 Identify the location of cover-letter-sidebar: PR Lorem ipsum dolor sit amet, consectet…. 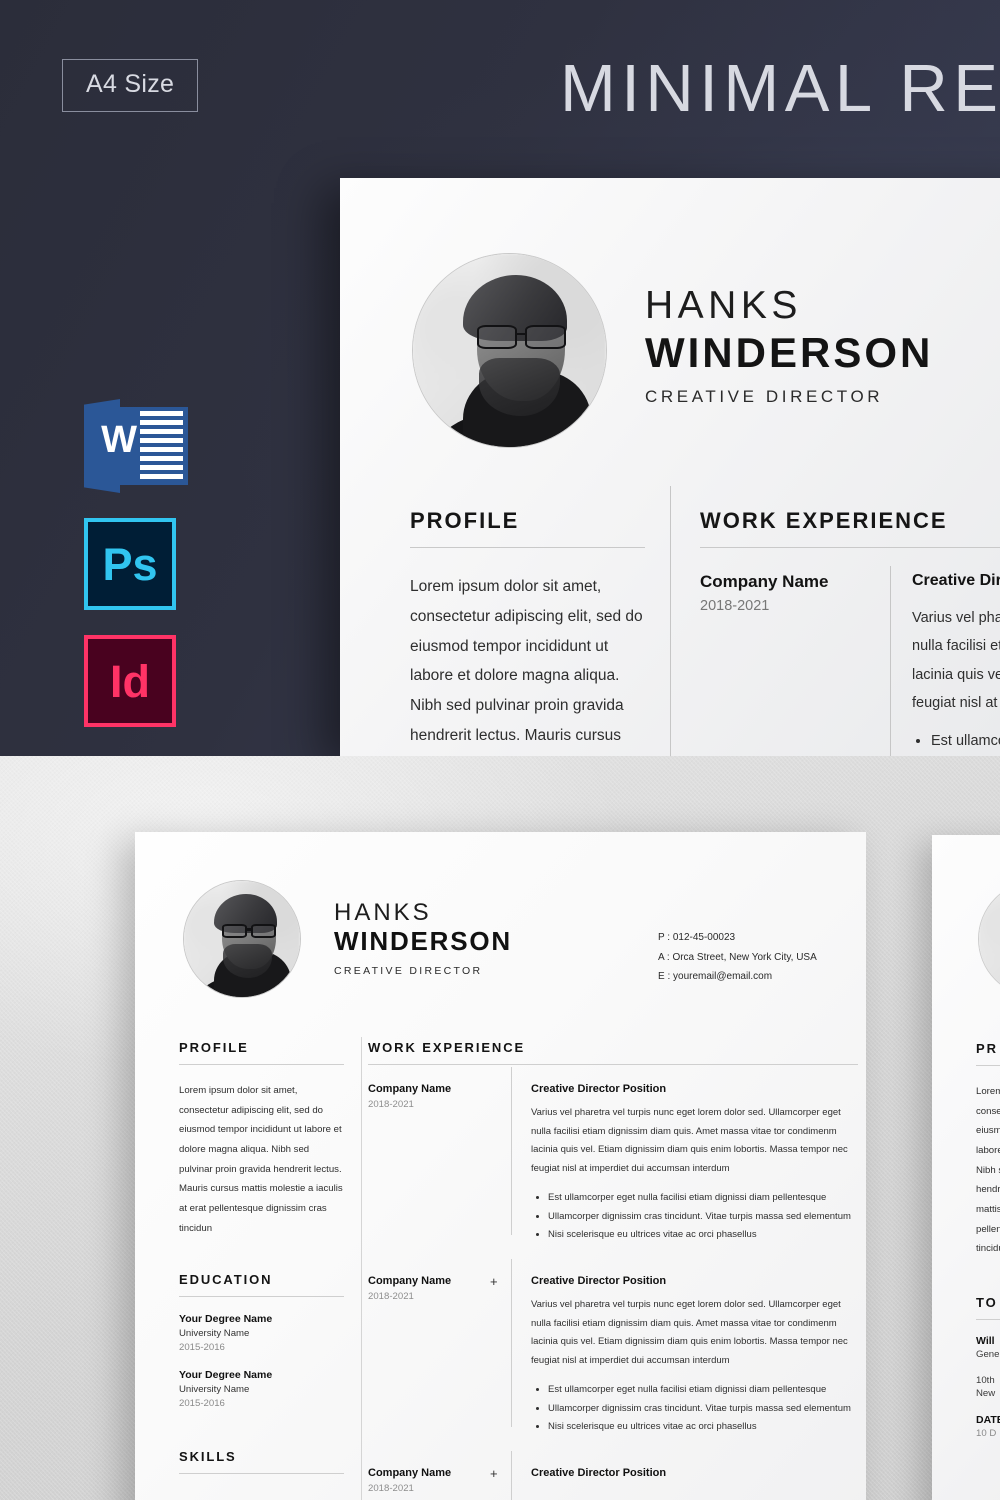
(988, 1240).